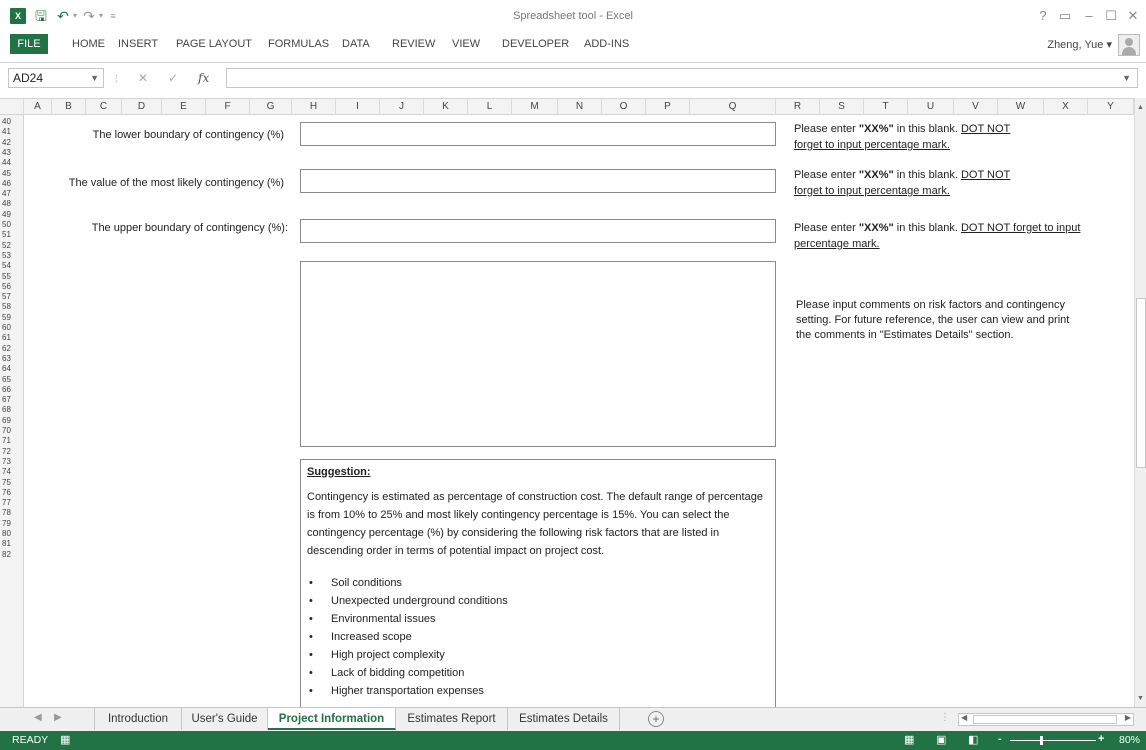 The width and height of the screenshot is (1146, 750). I want to click on row-header-cell: 59, so click(11, 318).